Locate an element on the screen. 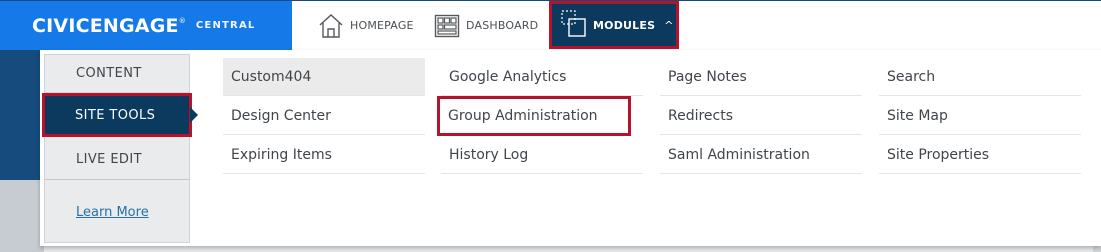 The image size is (1101, 252). sidebar-item-content: CONTENT is located at coordinates (117, 74).